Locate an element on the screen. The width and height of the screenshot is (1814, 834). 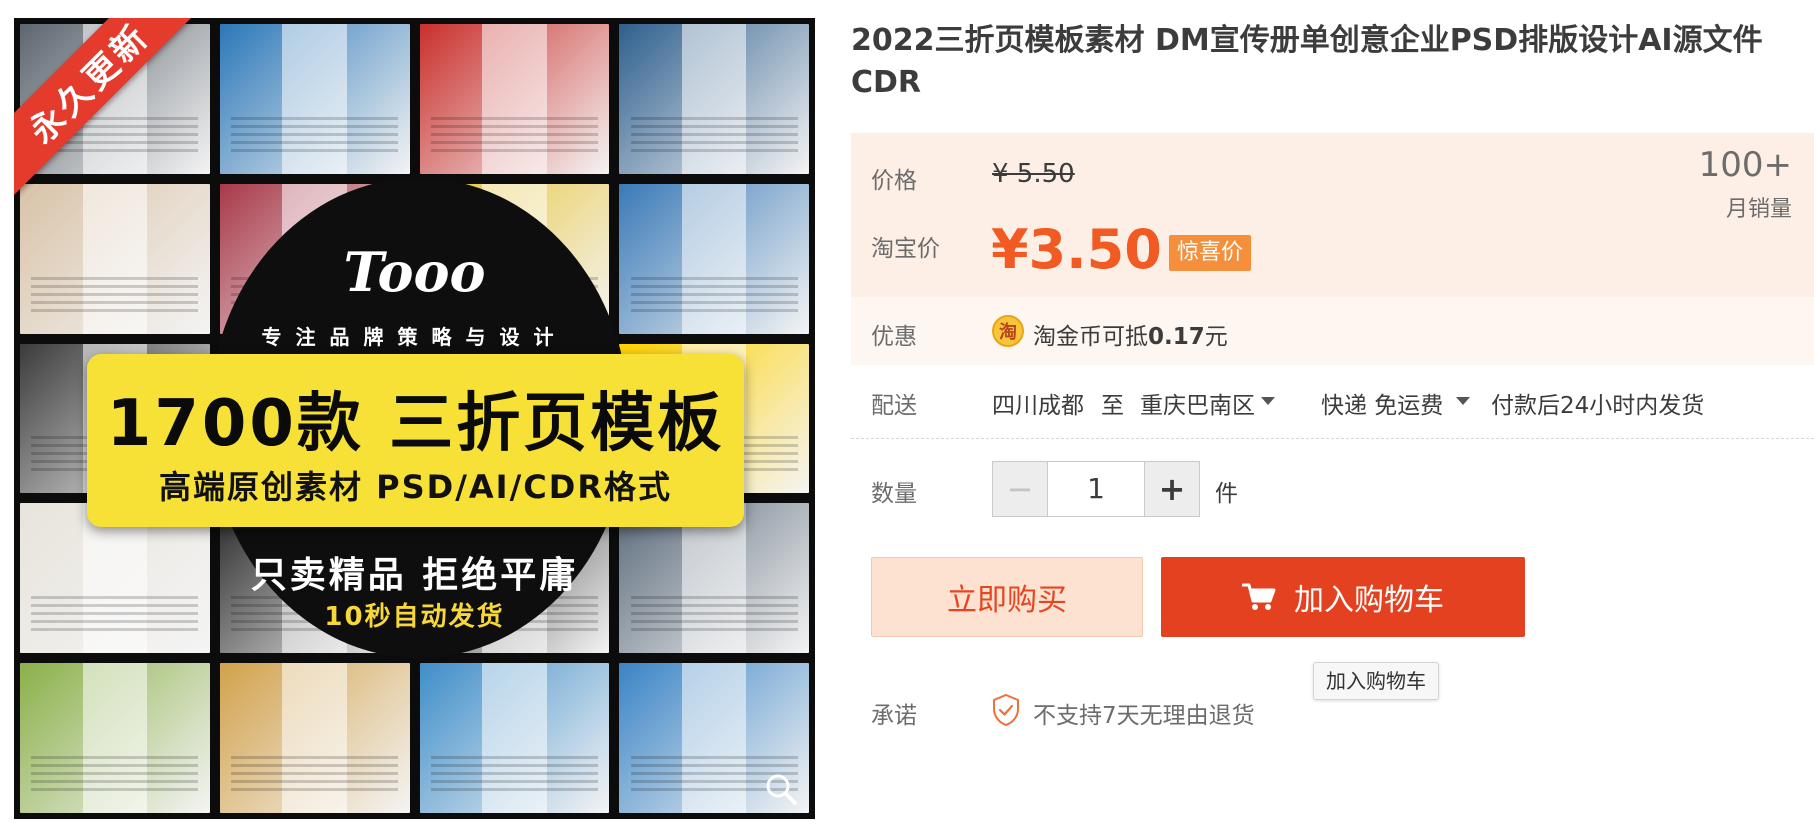
banner-subtitle: 高端原创素材 PSD/AI/CDR格式 is located at coordinates (415, 487).